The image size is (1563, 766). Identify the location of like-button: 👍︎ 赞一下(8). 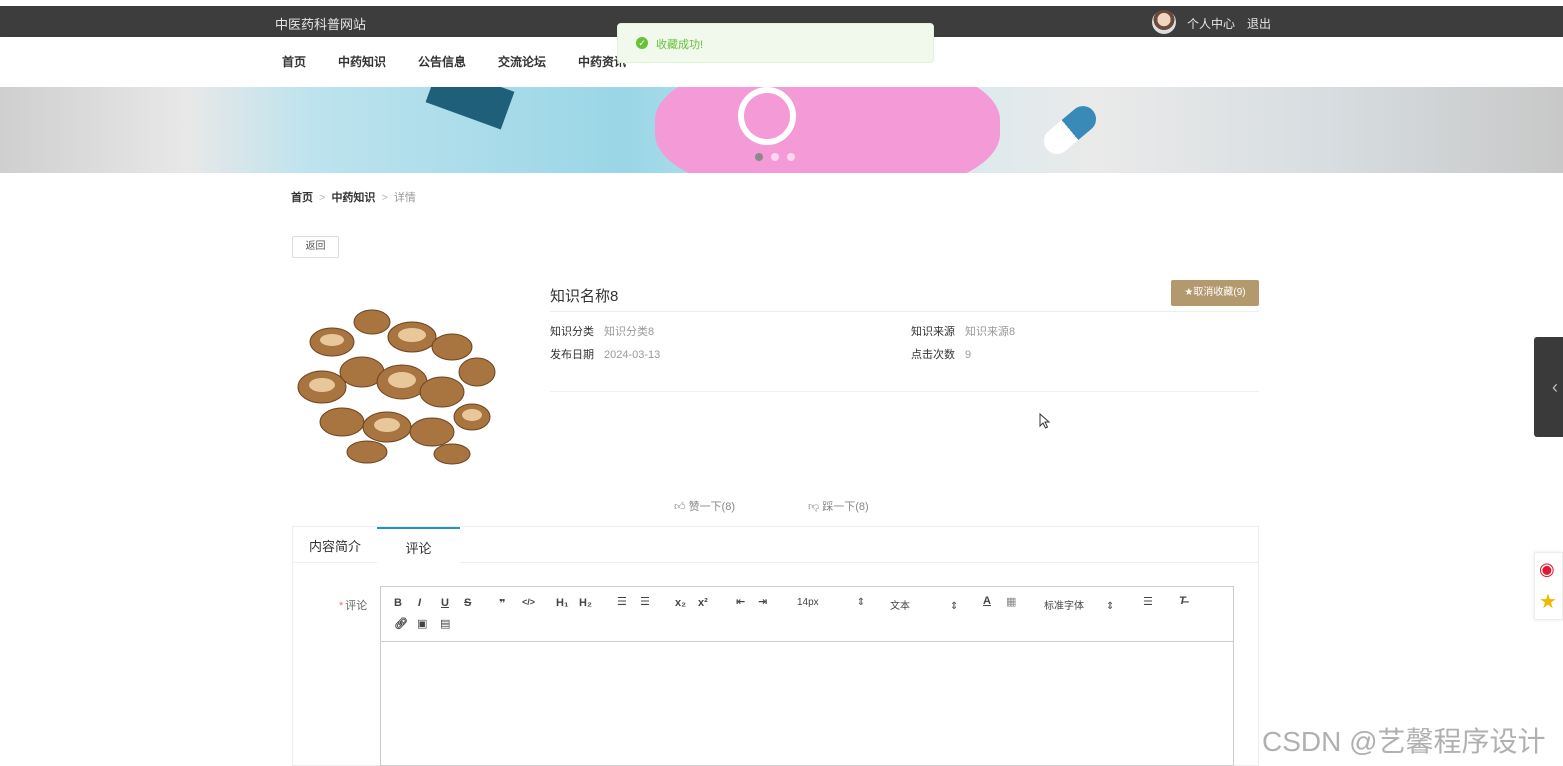
(704, 506).